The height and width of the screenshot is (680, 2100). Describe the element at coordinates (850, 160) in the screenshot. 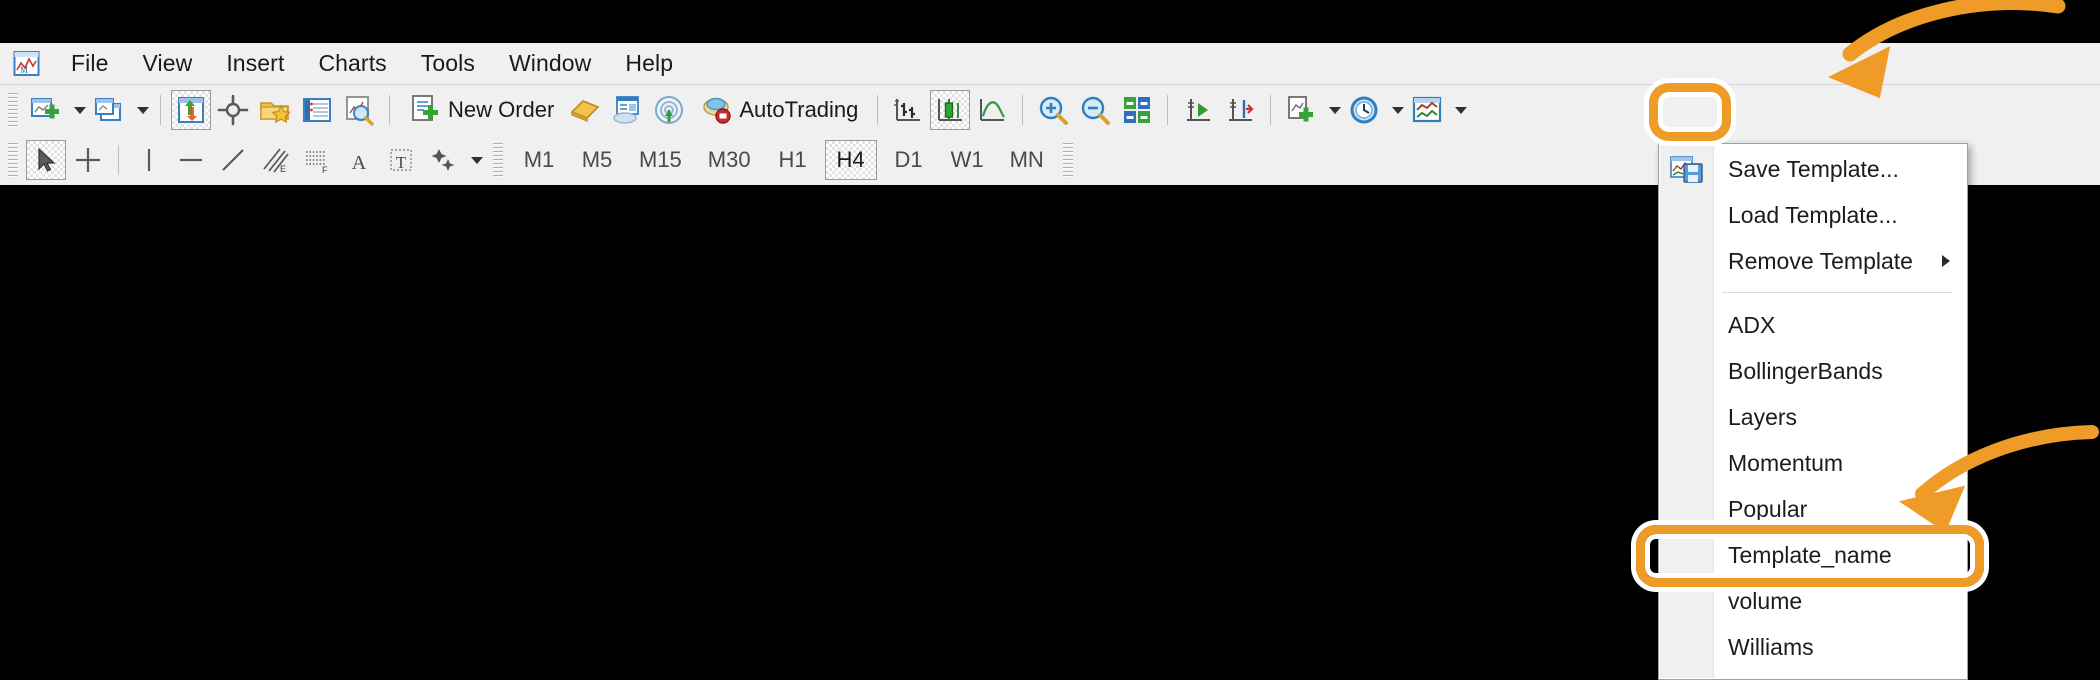

I see `timeframe-h4: H4` at that location.